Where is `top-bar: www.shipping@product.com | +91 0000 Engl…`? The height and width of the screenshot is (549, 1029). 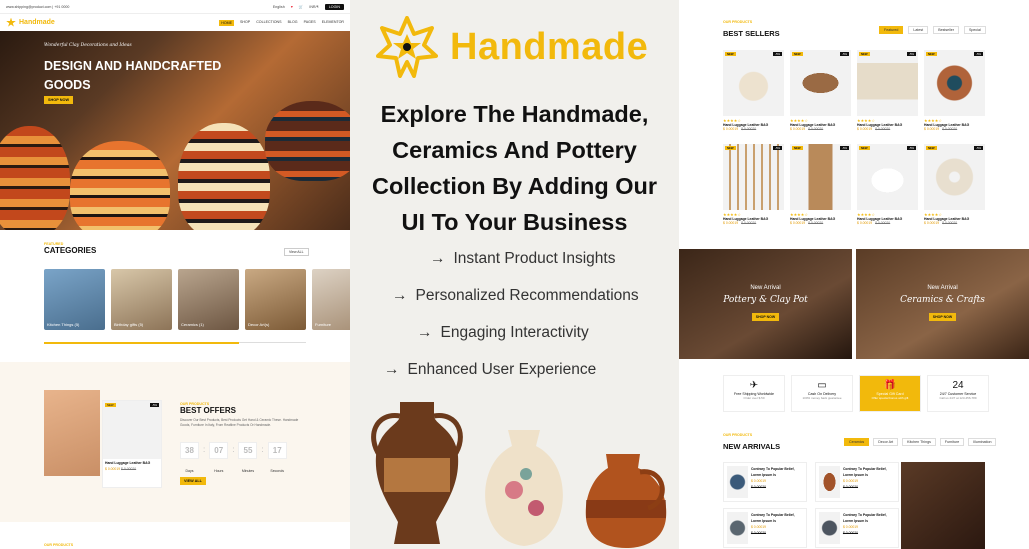 top-bar: www.shipping@product.com | +91 0000 Engl… is located at coordinates (175, 7).